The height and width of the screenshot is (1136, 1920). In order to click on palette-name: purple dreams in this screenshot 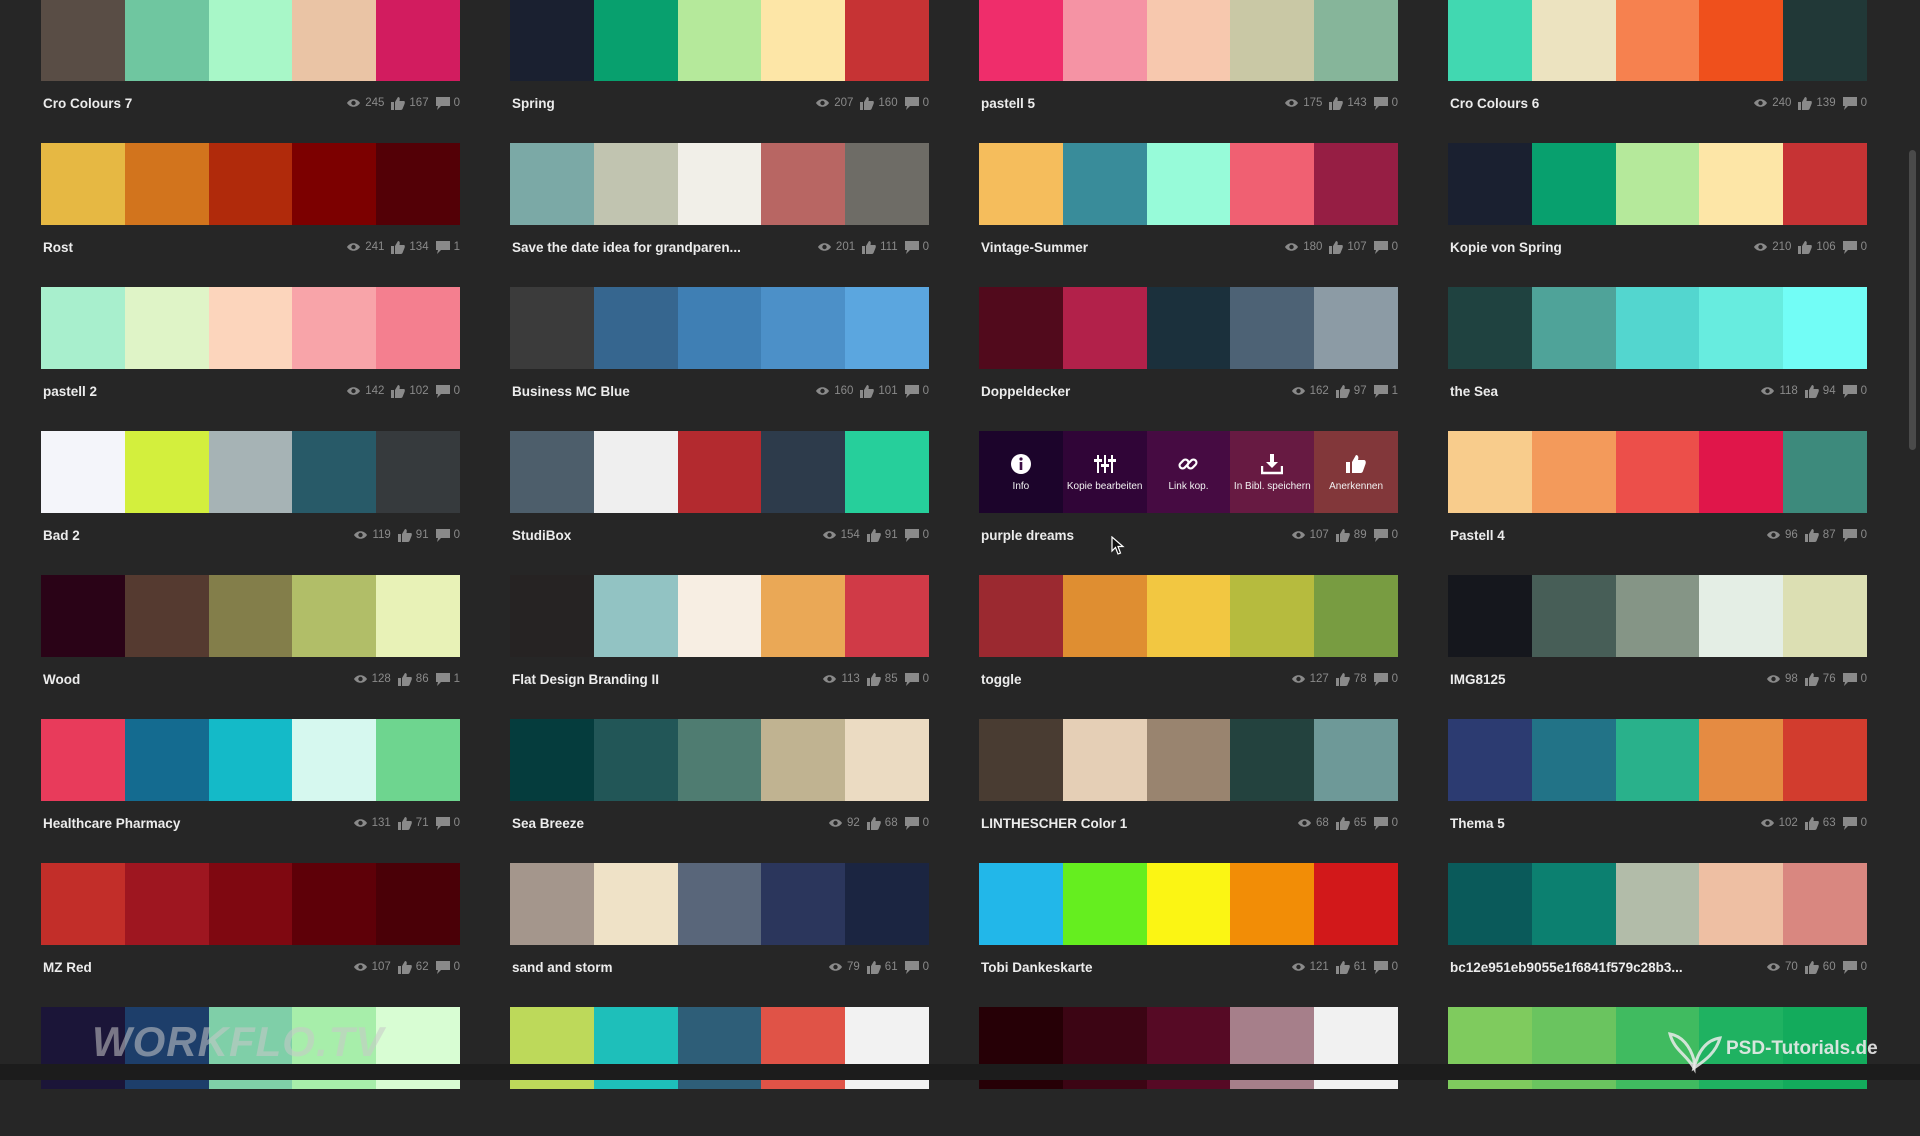, I will do `click(1131, 535)`.